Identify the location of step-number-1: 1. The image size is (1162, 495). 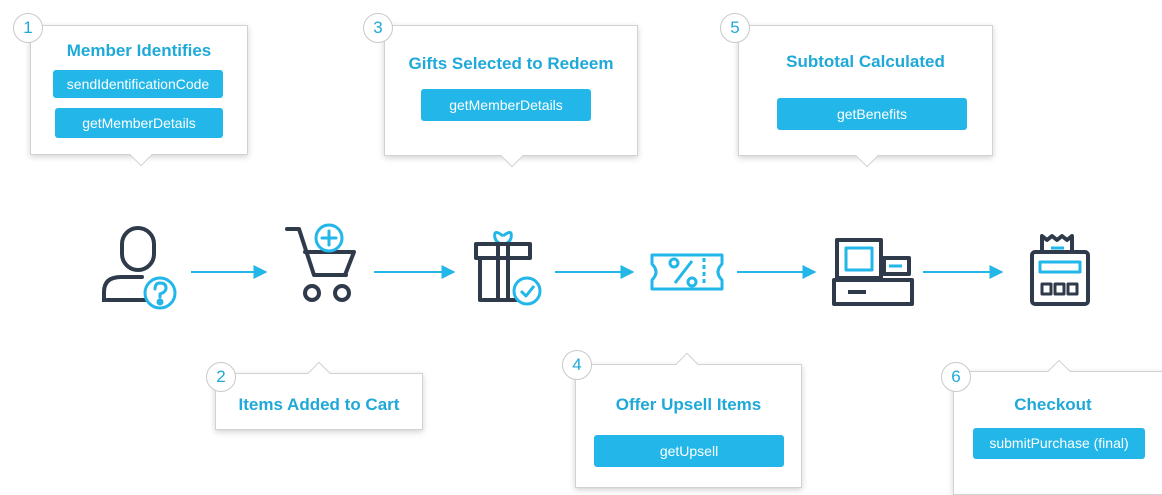
(28, 28).